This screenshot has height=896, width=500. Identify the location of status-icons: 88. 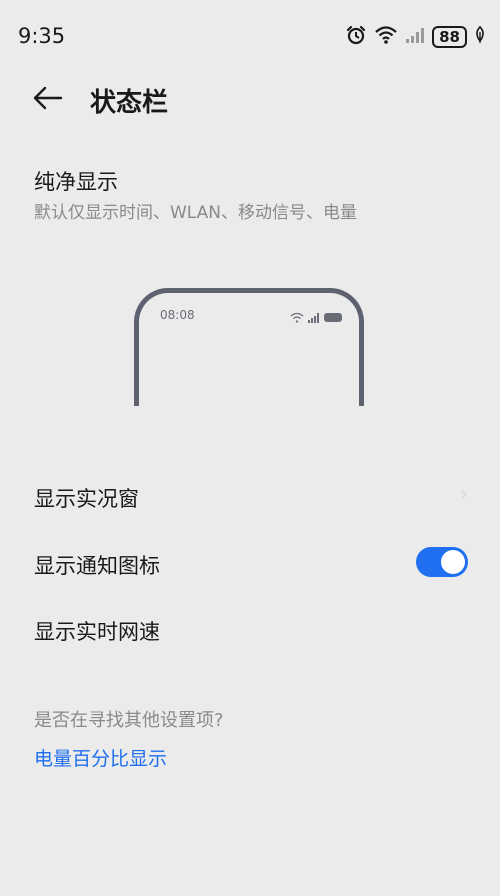
(415, 37).